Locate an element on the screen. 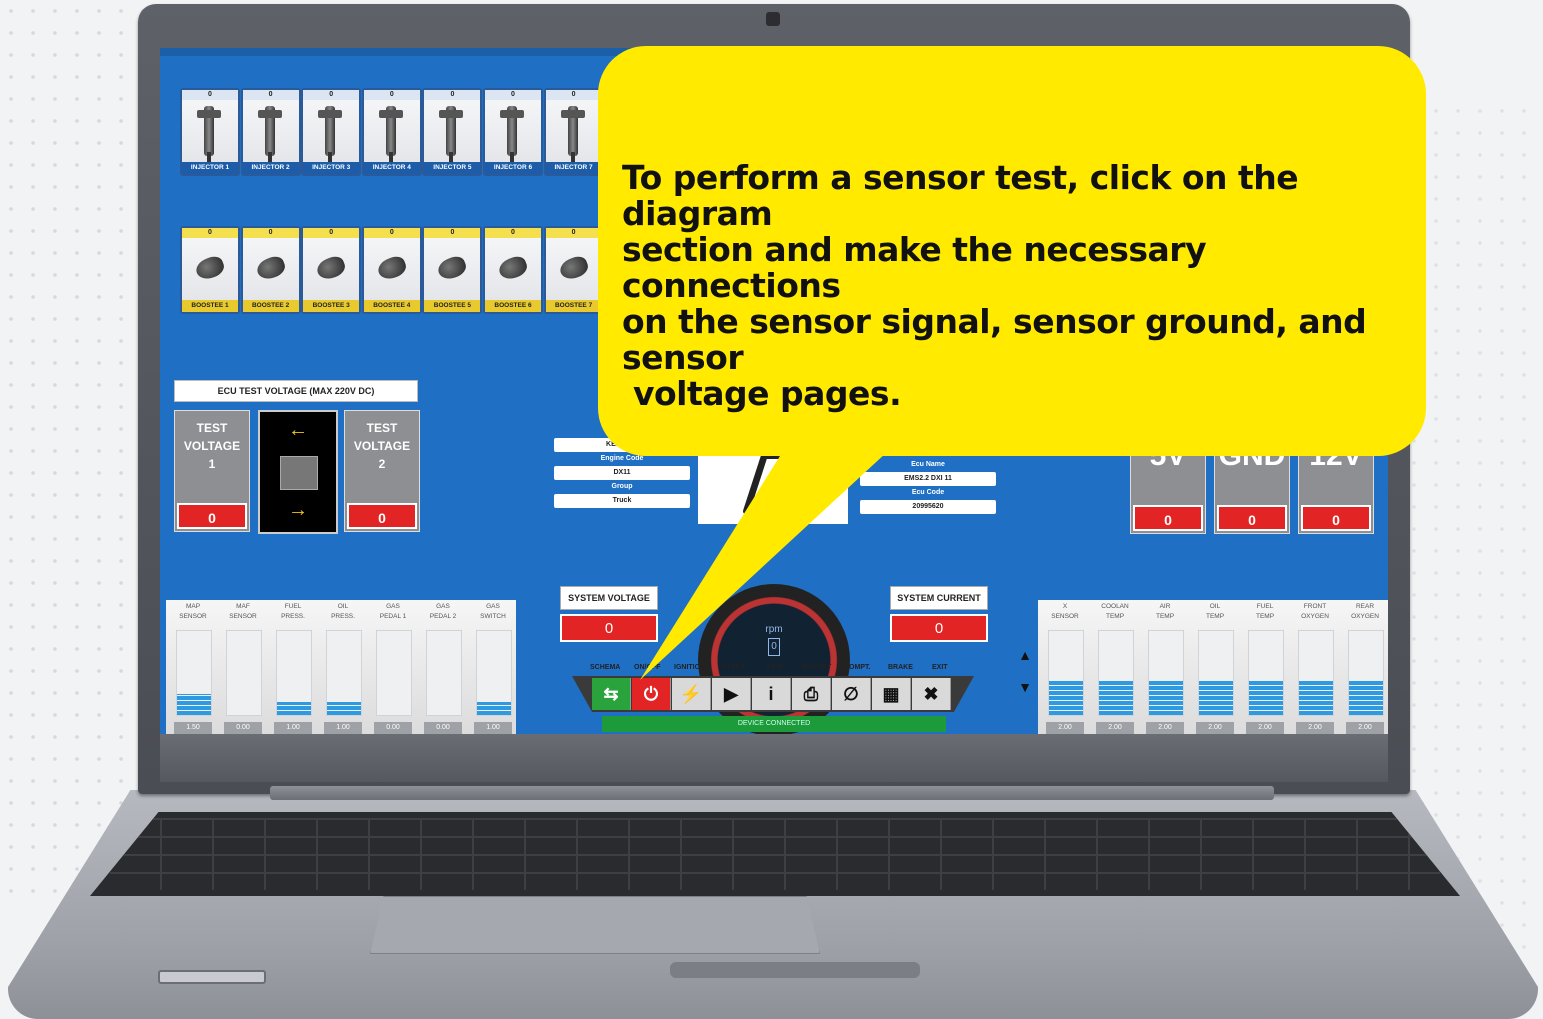  right-sensor-4: OIL TEMP 2.00 is located at coordinates (1215, 667).